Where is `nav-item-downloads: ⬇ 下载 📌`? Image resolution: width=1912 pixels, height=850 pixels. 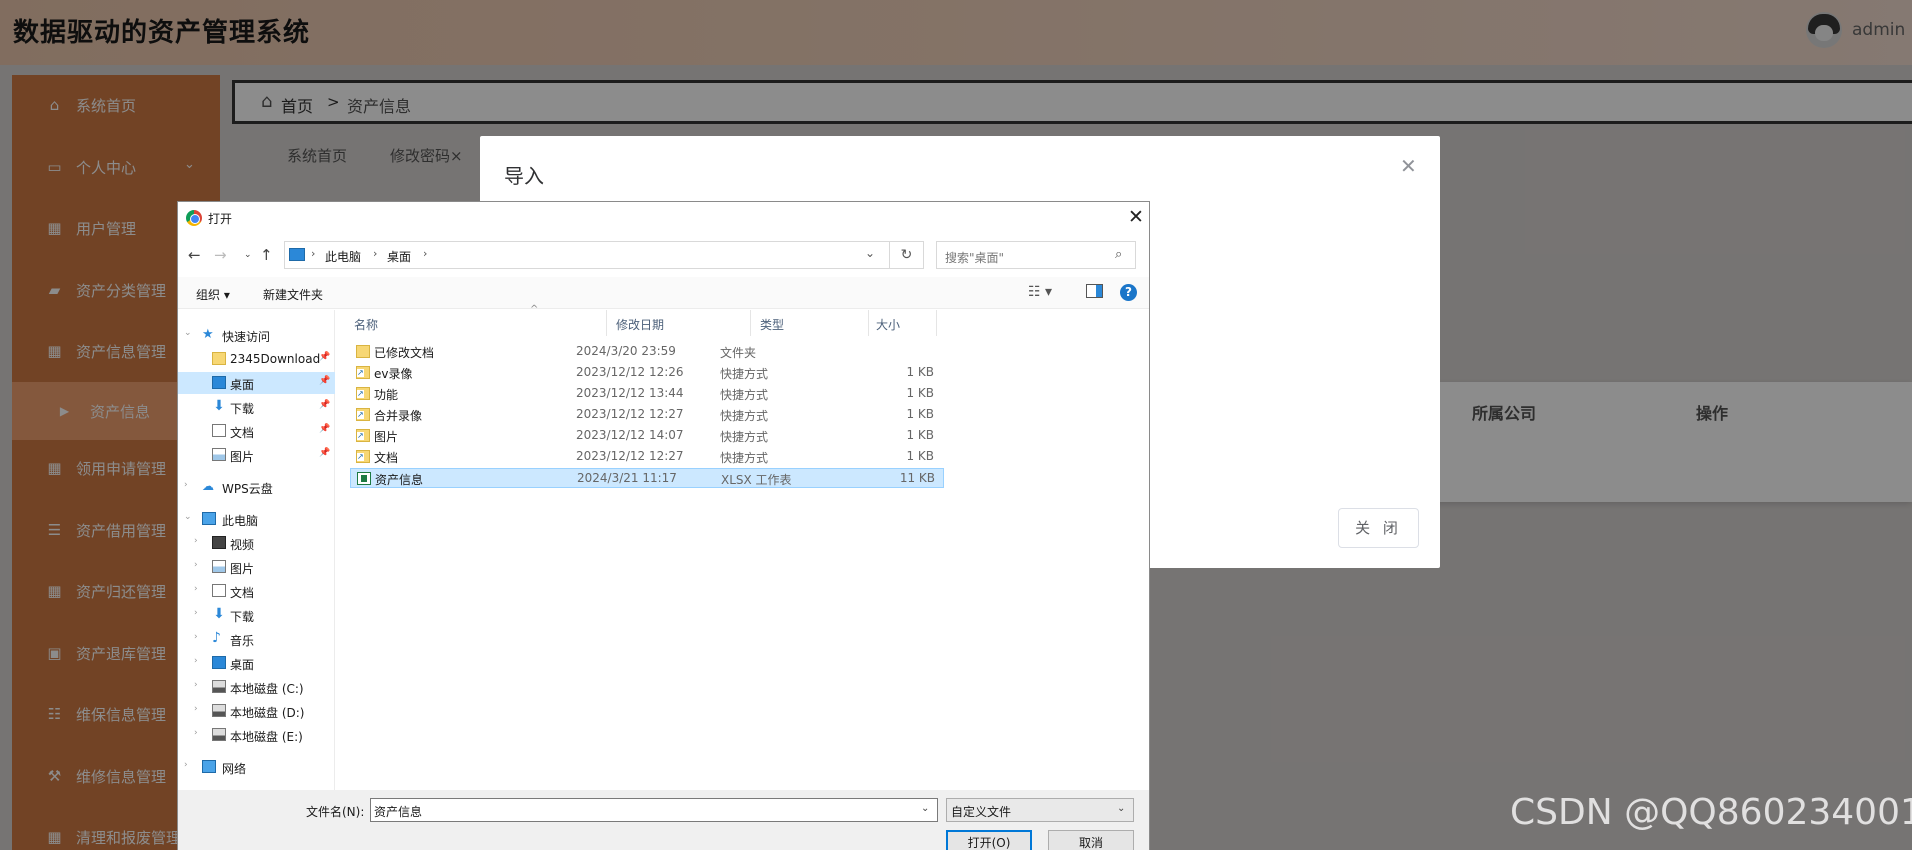 nav-item-downloads: ⬇ 下载 📌 is located at coordinates (256, 407).